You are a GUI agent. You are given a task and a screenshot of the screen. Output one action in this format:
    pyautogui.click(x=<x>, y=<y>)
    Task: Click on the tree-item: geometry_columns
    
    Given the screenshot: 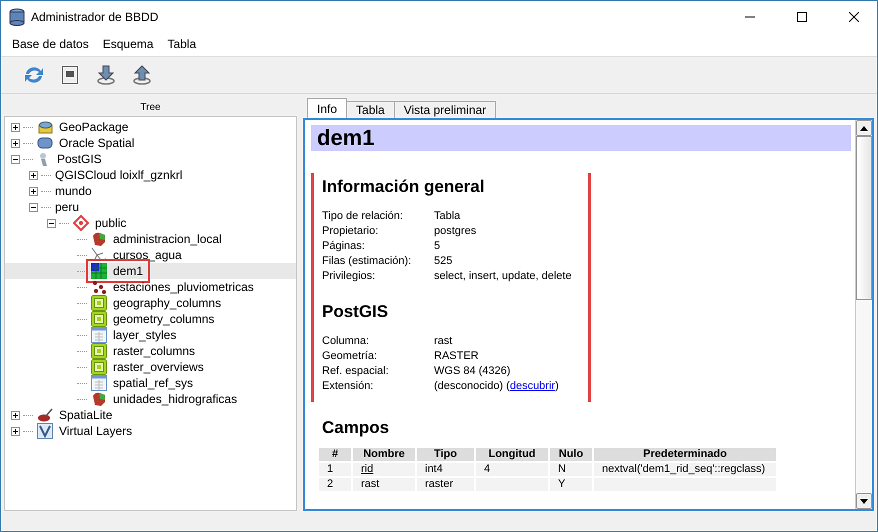 What is the action you would take?
    pyautogui.click(x=163, y=319)
    